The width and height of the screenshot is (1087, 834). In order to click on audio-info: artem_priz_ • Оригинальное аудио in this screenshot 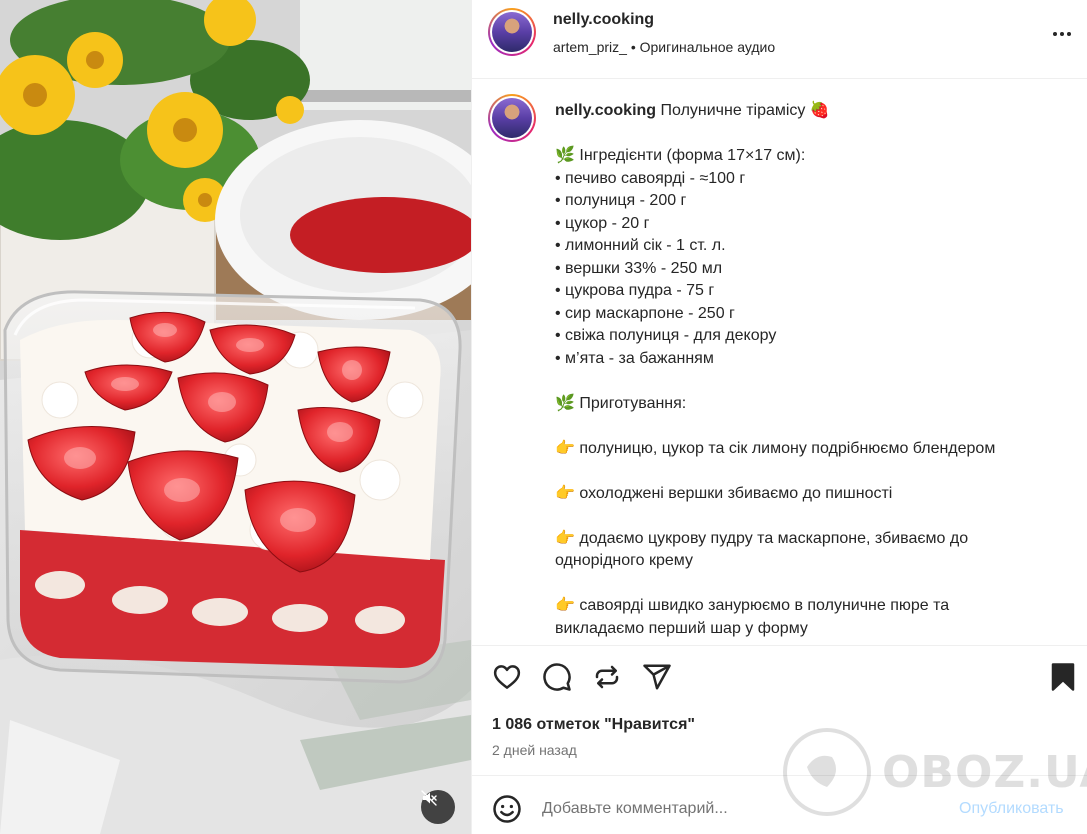, I will do `click(664, 47)`.